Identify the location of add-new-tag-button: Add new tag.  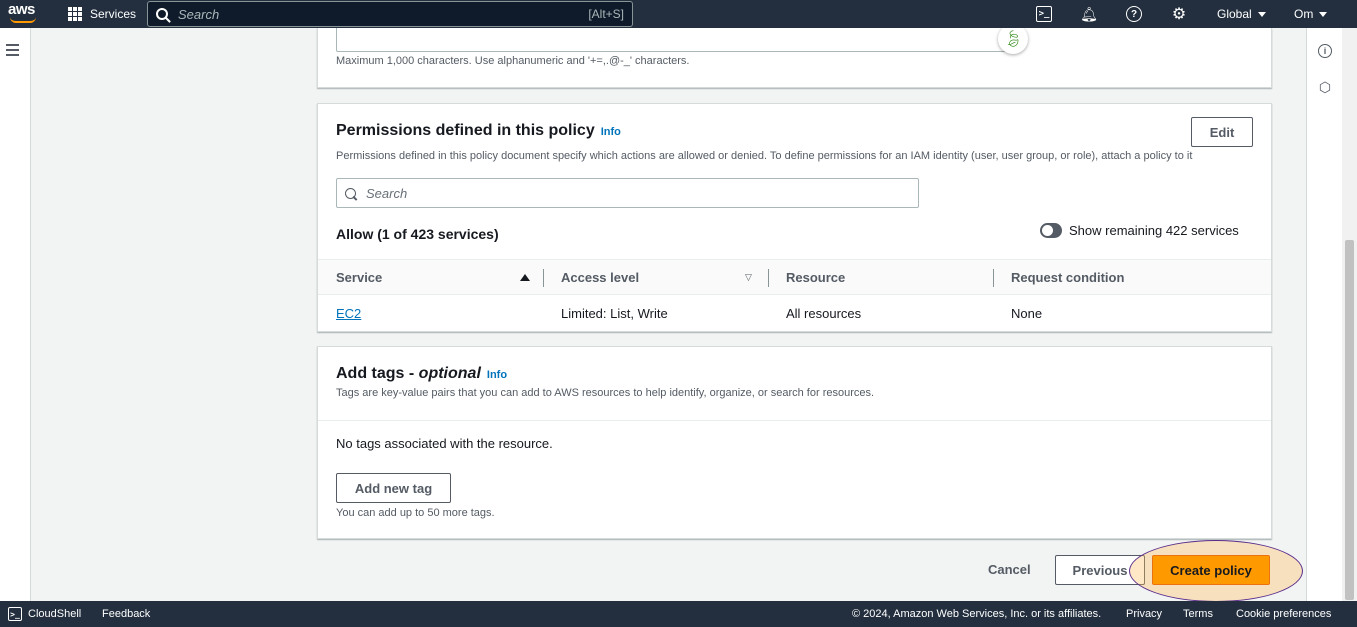
(393, 488).